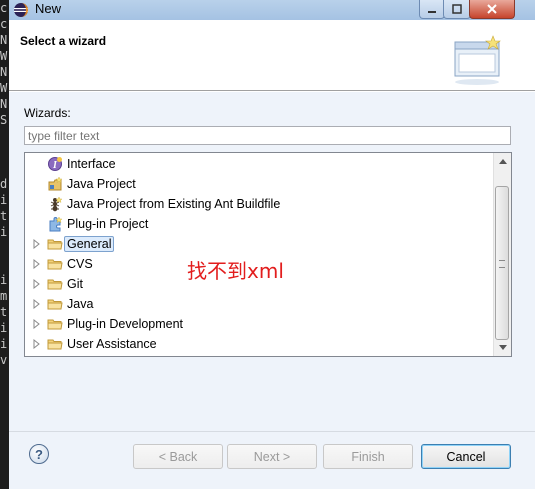  What do you see at coordinates (235, 271) in the screenshot?
I see `annotation-text: 找不到xml` at bounding box center [235, 271].